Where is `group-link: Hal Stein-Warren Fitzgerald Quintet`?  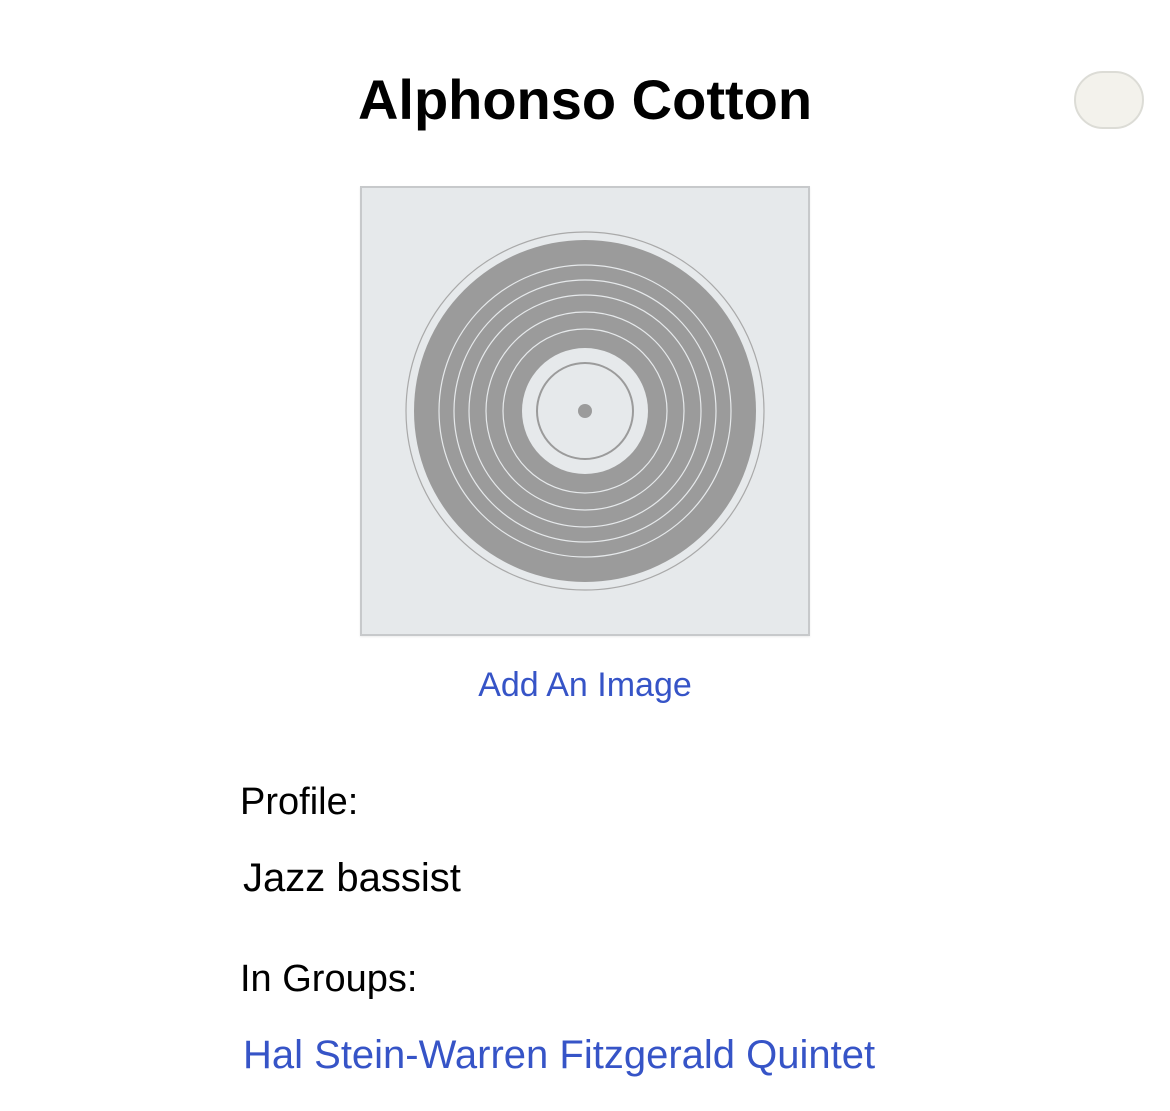
group-link: Hal Stein-Warren Fitzgerald Quintet is located at coordinates (559, 1055).